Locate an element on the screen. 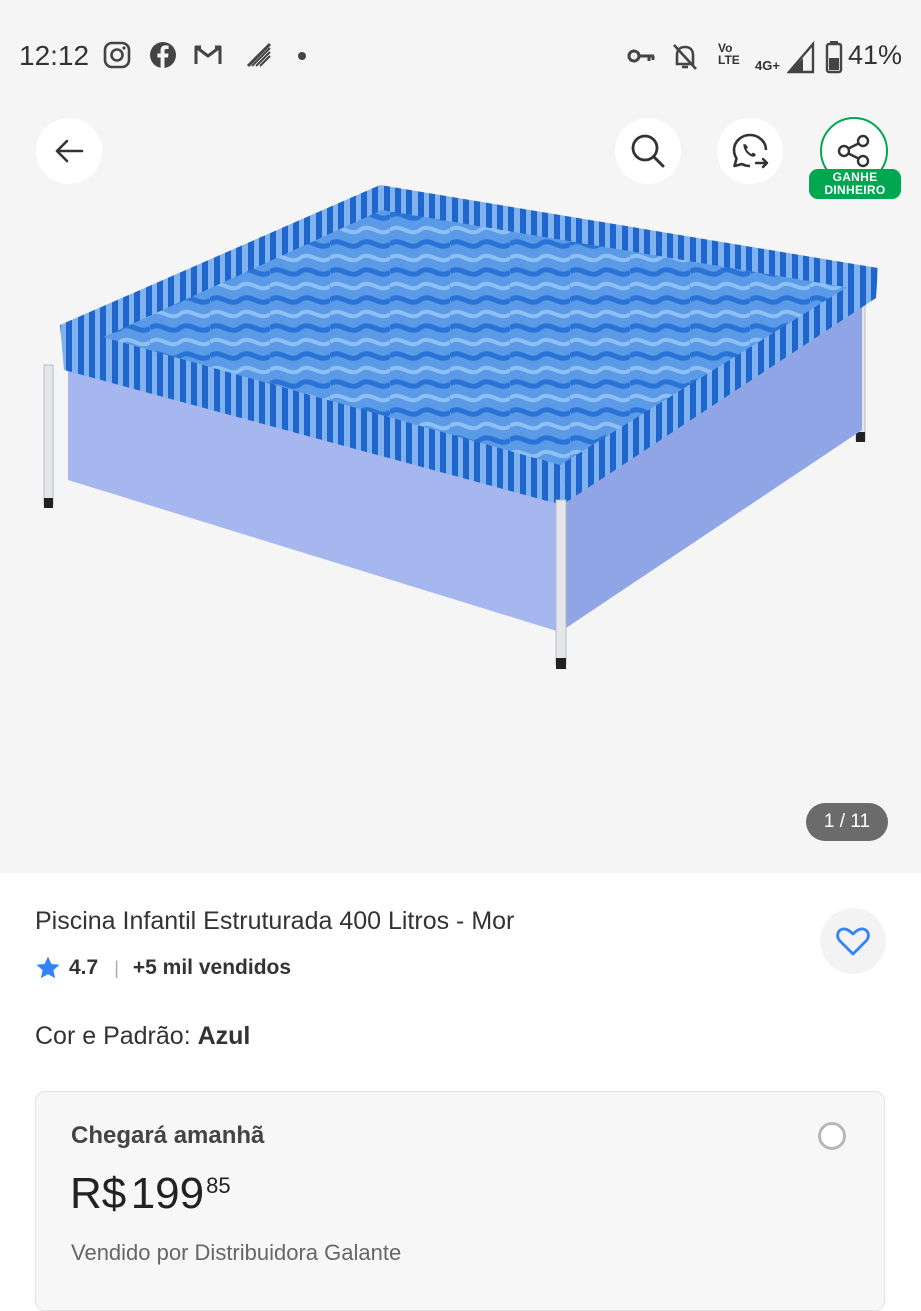  back-arrow-icon is located at coordinates (69, 151).